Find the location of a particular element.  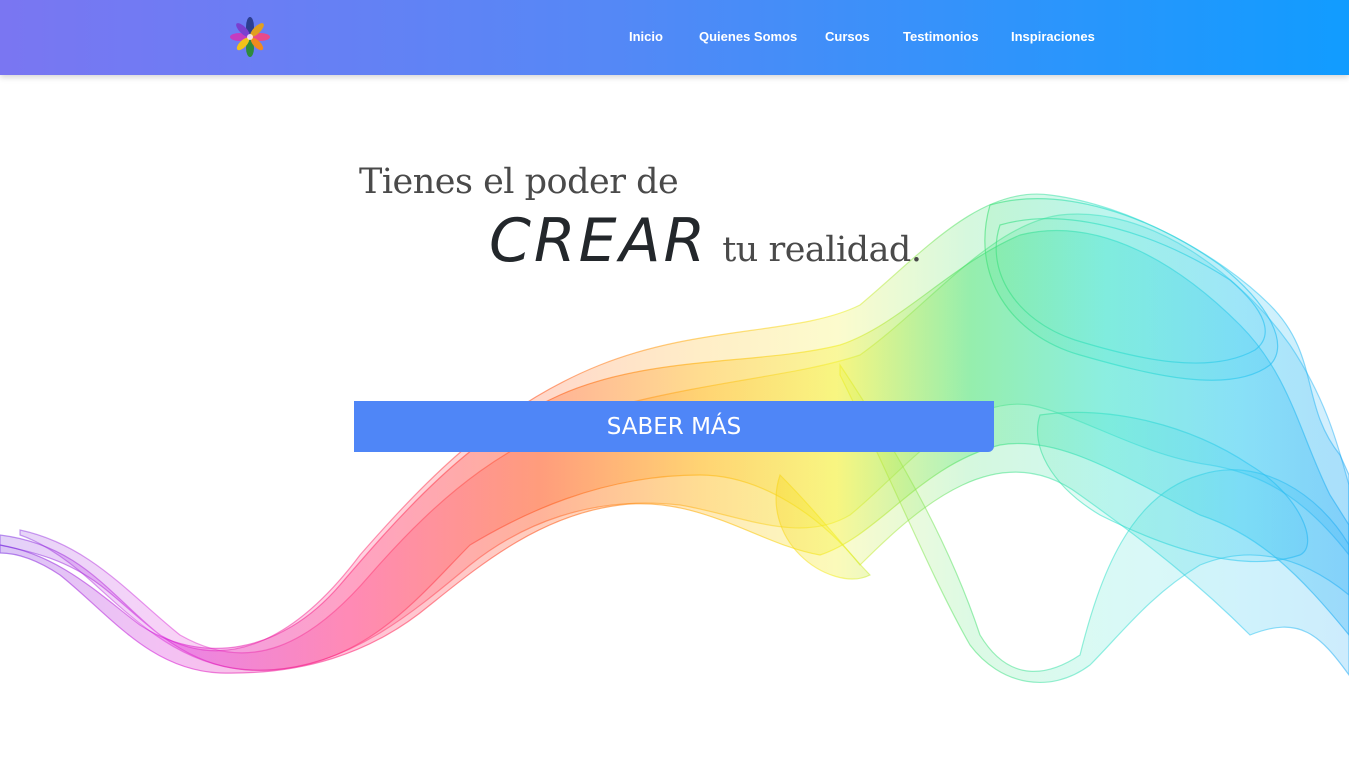

nav-testimonios: Testimonios is located at coordinates (941, 36).